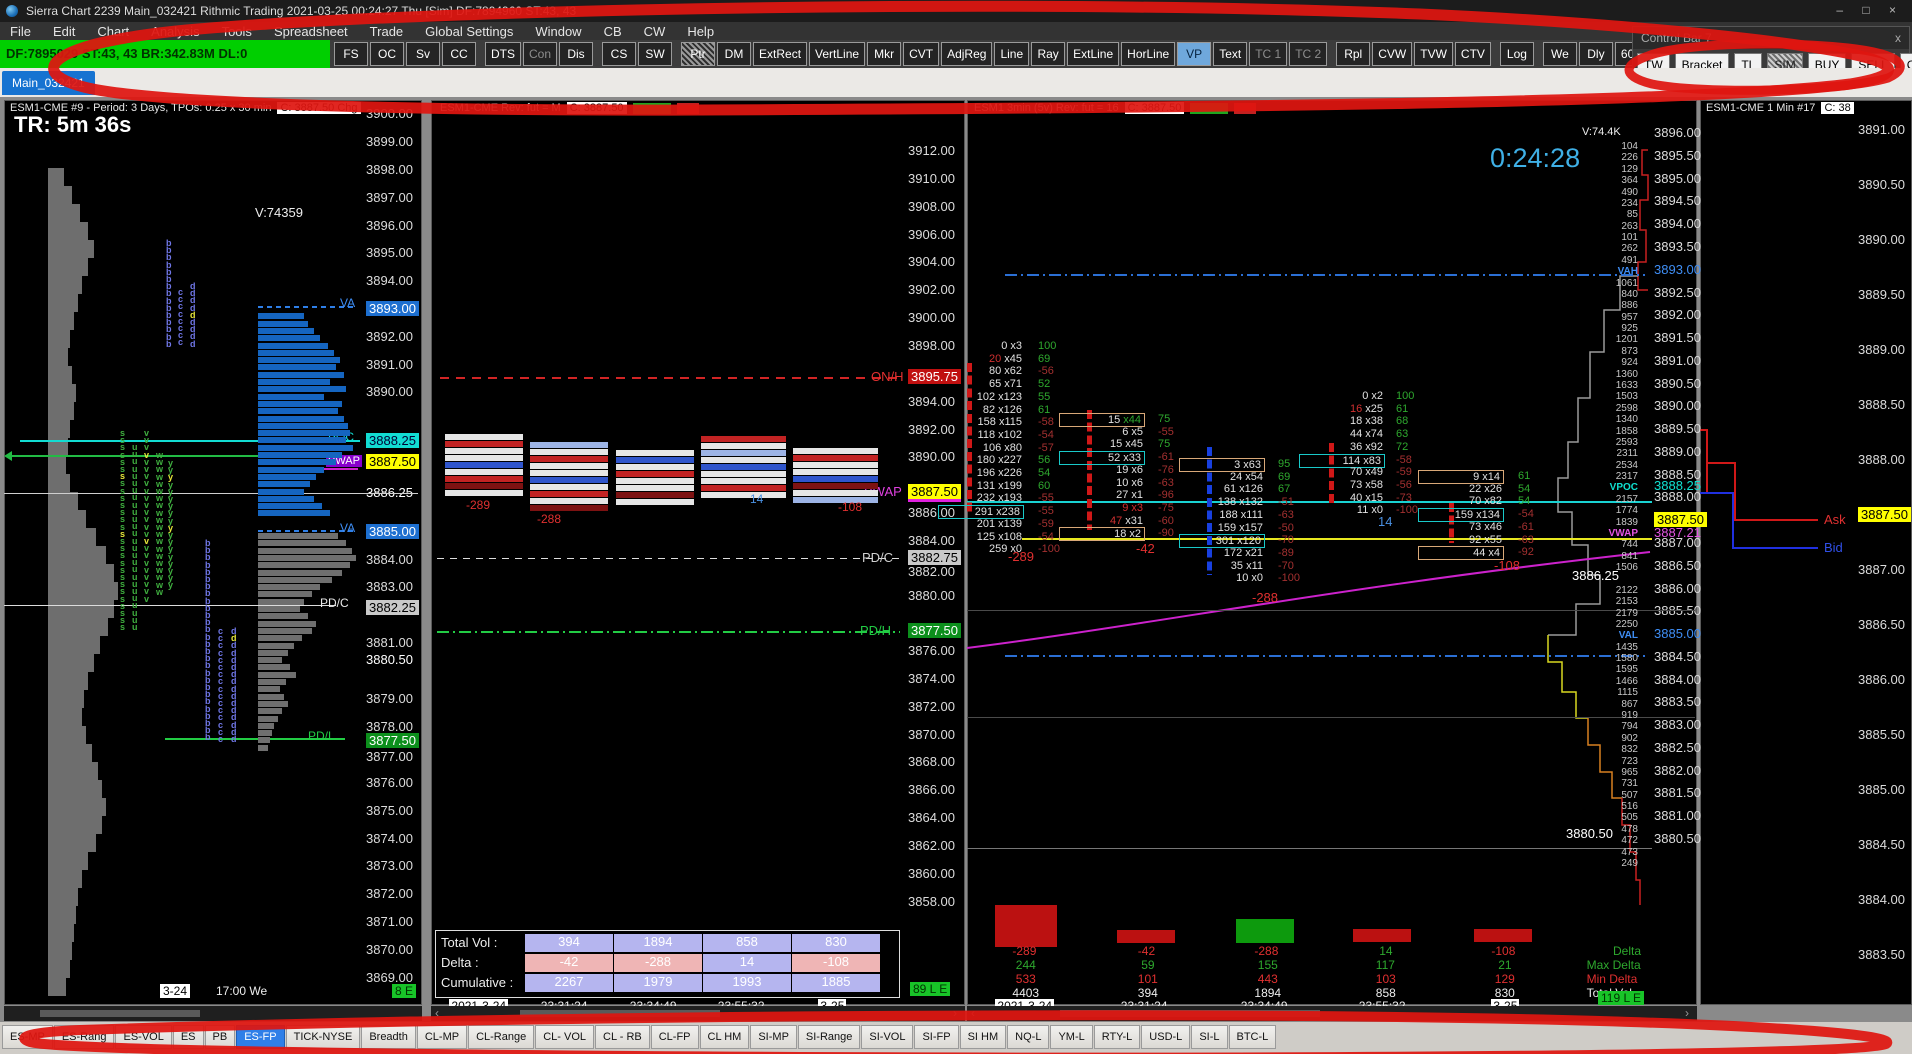 This screenshot has height=1054, width=1912. Describe the element at coordinates (1126, 520) in the screenshot. I see `bidask-cell: 47 x31` at that location.